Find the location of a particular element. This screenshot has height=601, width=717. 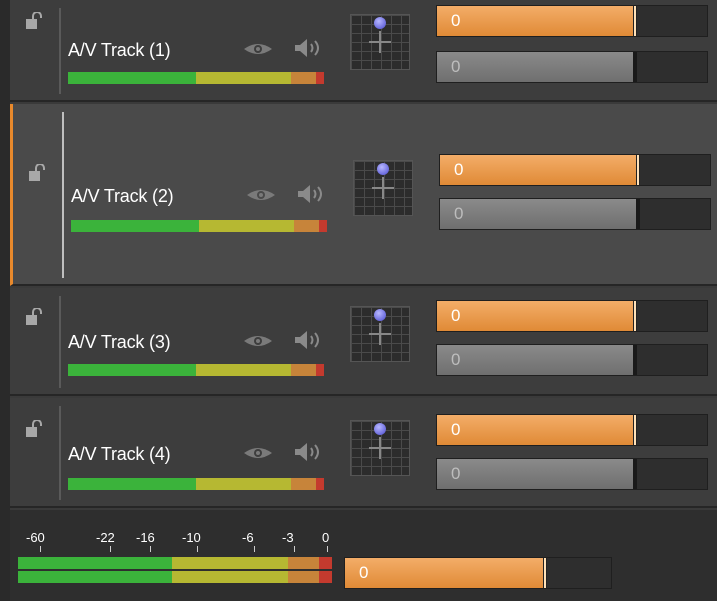

track-name: A/V Track (4) is located at coordinates (119, 454).